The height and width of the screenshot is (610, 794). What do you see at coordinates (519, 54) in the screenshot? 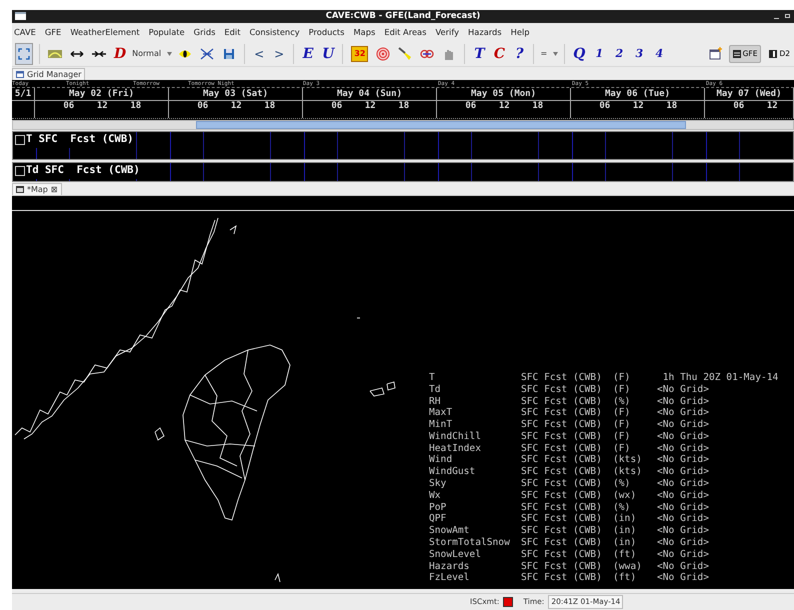
I see `tool-button: ?` at bounding box center [519, 54].